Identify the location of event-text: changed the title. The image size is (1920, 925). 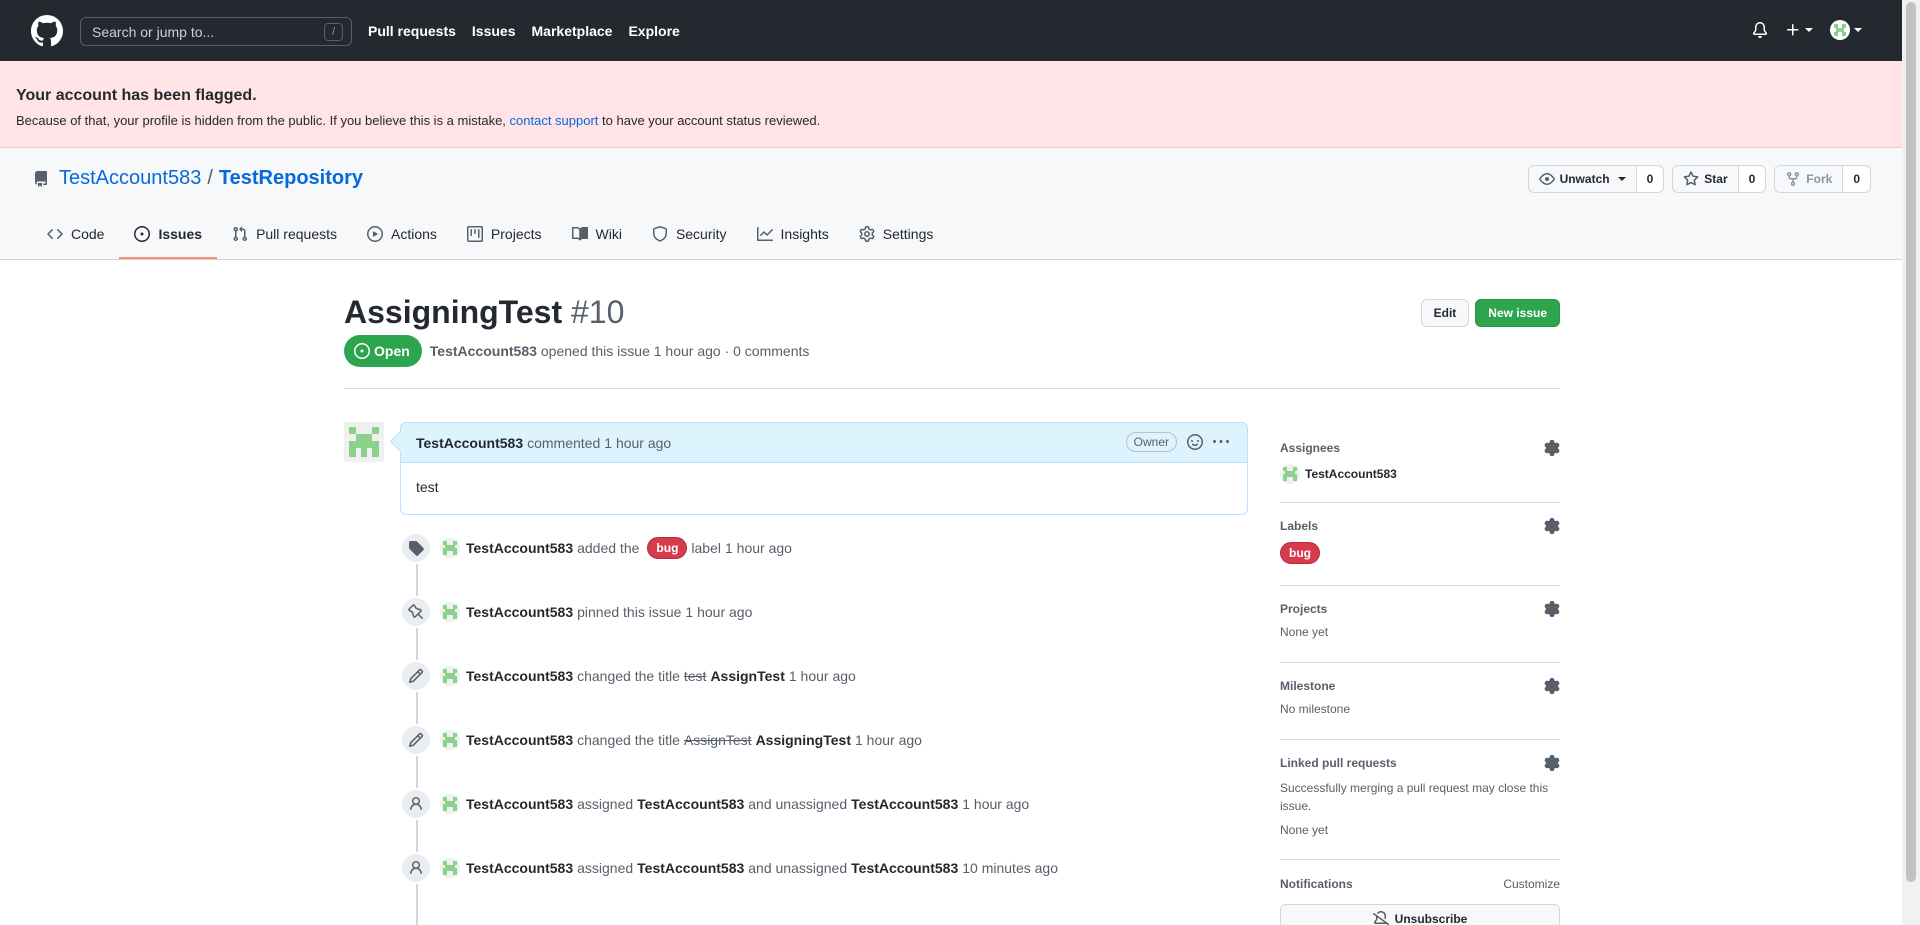
(628, 740).